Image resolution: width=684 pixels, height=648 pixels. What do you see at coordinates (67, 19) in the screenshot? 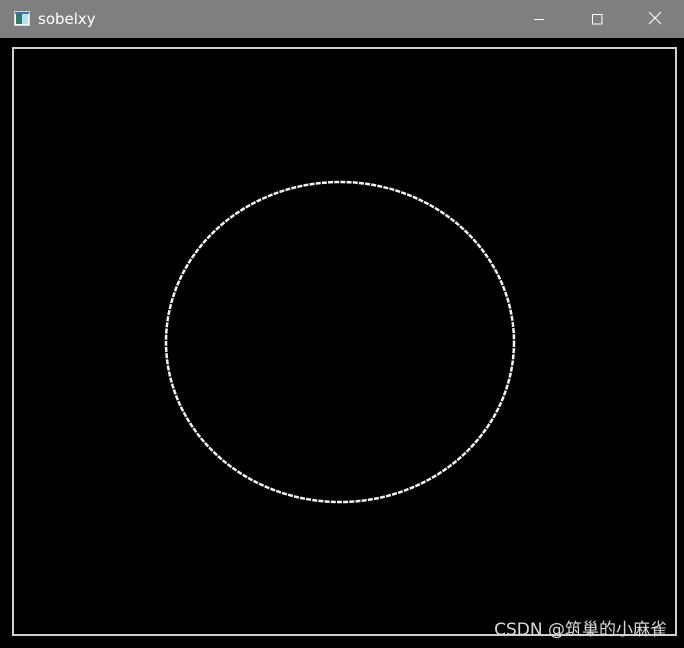
I see `window-title: sobelxy` at bounding box center [67, 19].